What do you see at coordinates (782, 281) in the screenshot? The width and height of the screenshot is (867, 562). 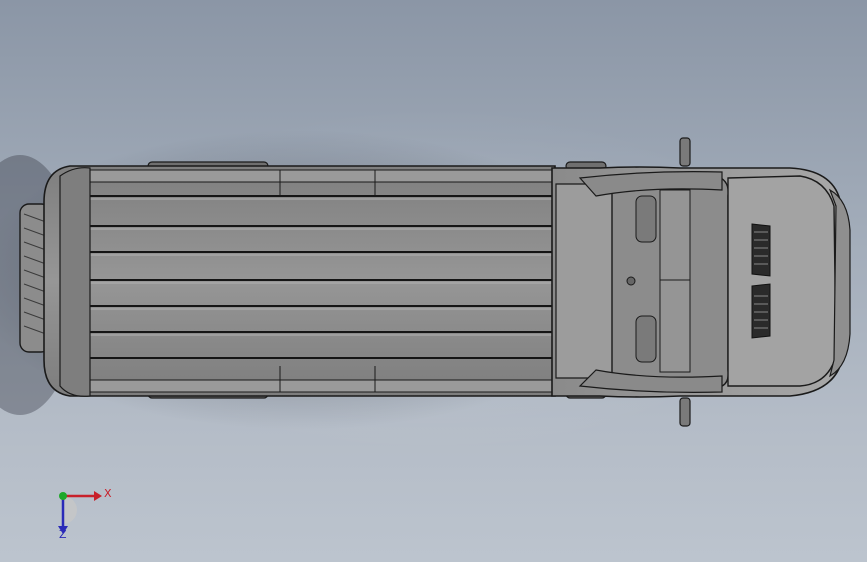 I see `hood` at bounding box center [782, 281].